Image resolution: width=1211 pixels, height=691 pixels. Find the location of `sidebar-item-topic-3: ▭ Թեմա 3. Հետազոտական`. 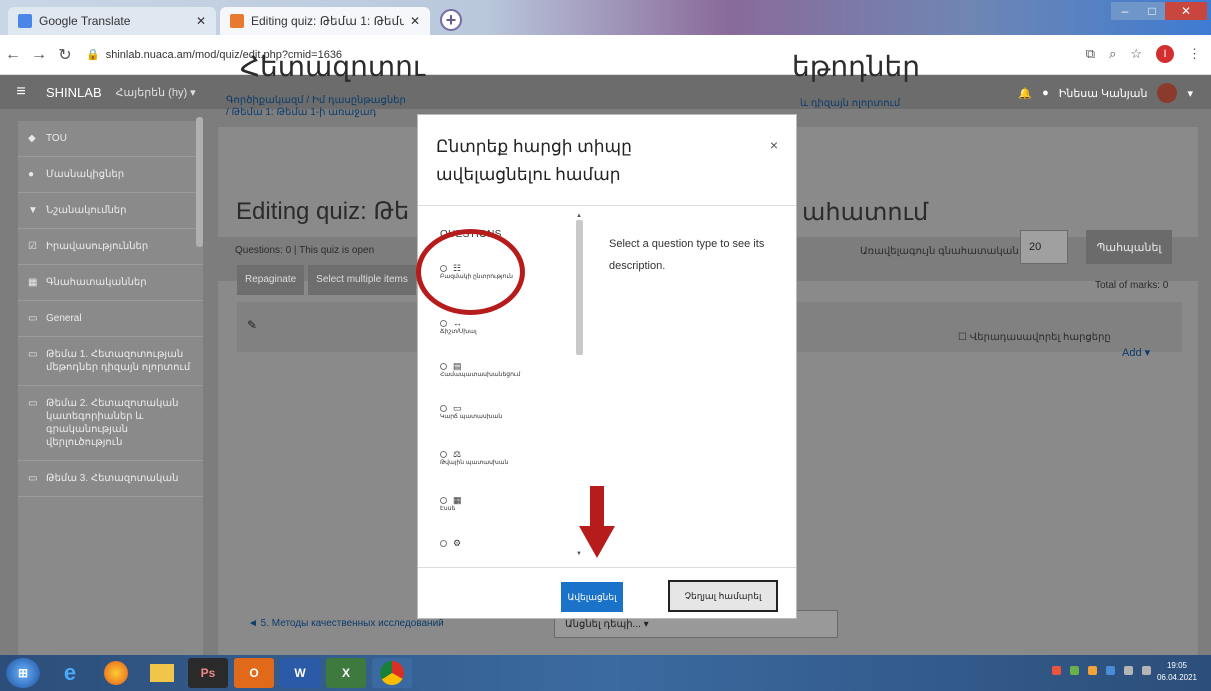

sidebar-item-topic-3: ▭ Թեմա 3. Հետազոտական is located at coordinates (110, 479).